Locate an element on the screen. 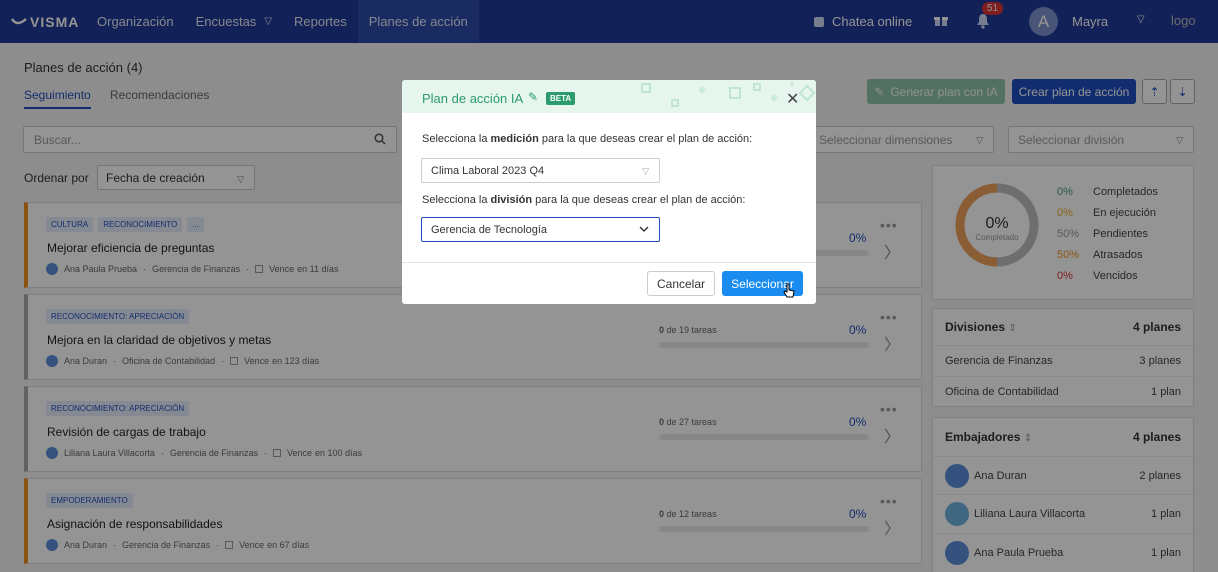 This screenshot has height=572, width=1218. beta-badge: BETA is located at coordinates (561, 98).